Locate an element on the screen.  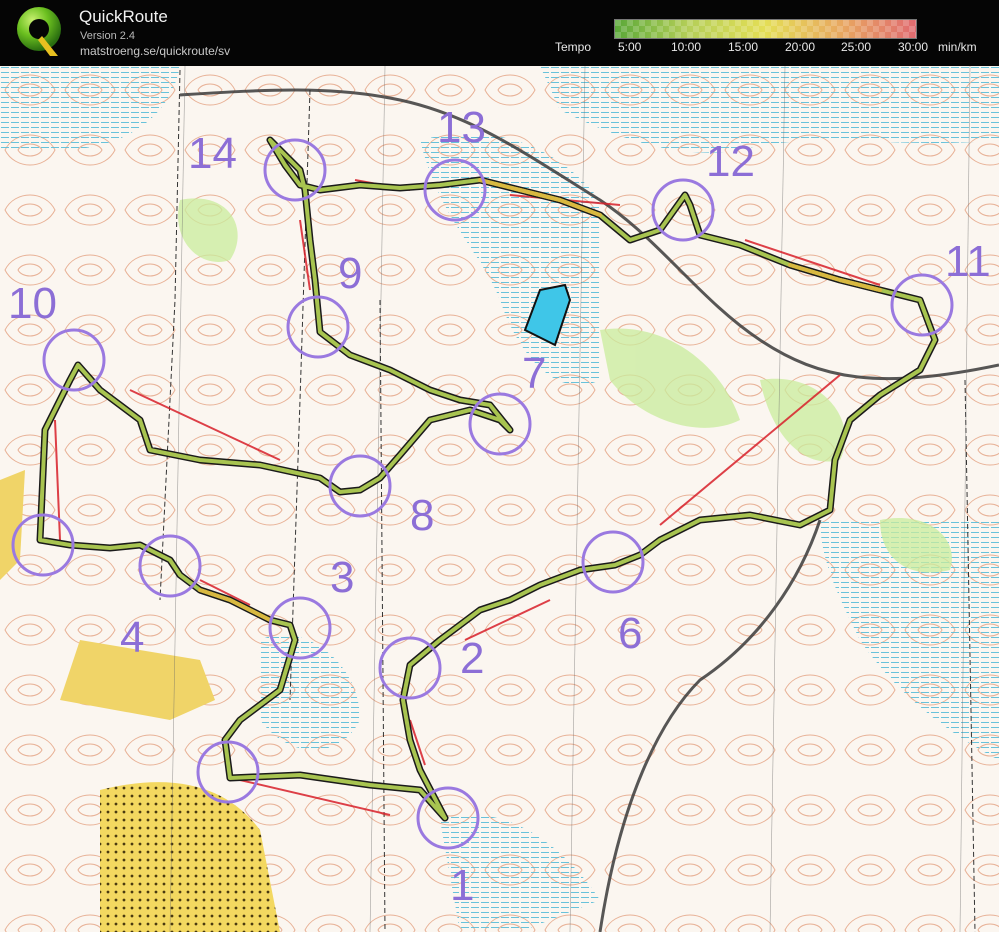
app-version: Version 2.4 is located at coordinates (107, 36).